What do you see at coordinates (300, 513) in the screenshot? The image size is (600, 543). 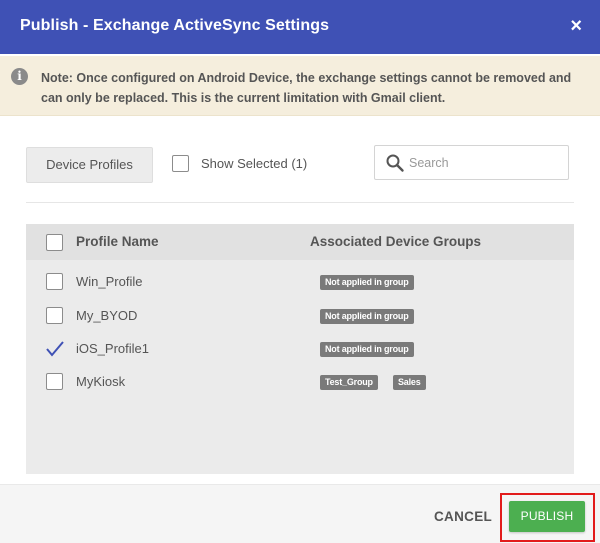 I see `dialog-footer: CANCEL PUBLISH` at bounding box center [300, 513].